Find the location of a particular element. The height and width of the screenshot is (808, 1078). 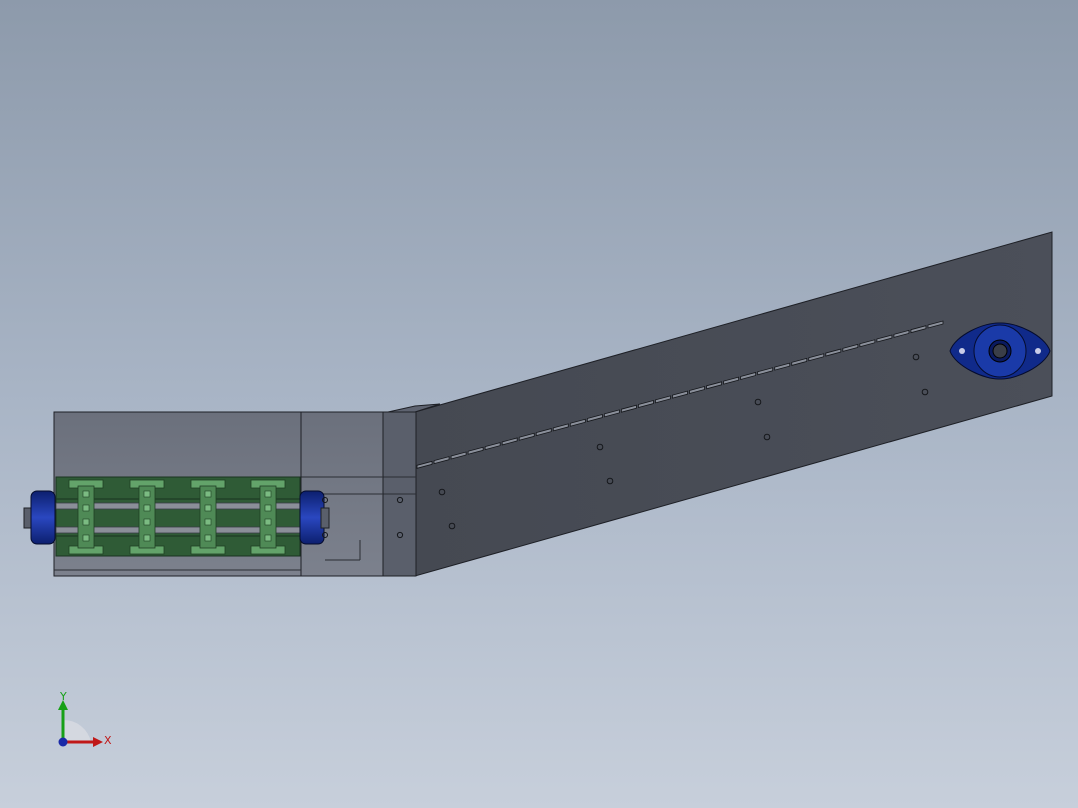

left-roller is located at coordinates (39, 517).